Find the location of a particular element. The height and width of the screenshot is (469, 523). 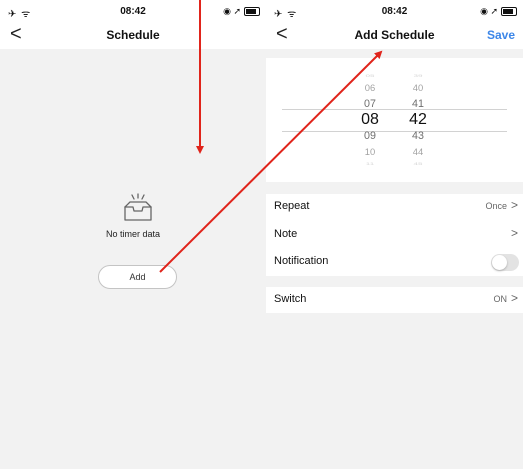

notification-toggle is located at coordinates (505, 262).